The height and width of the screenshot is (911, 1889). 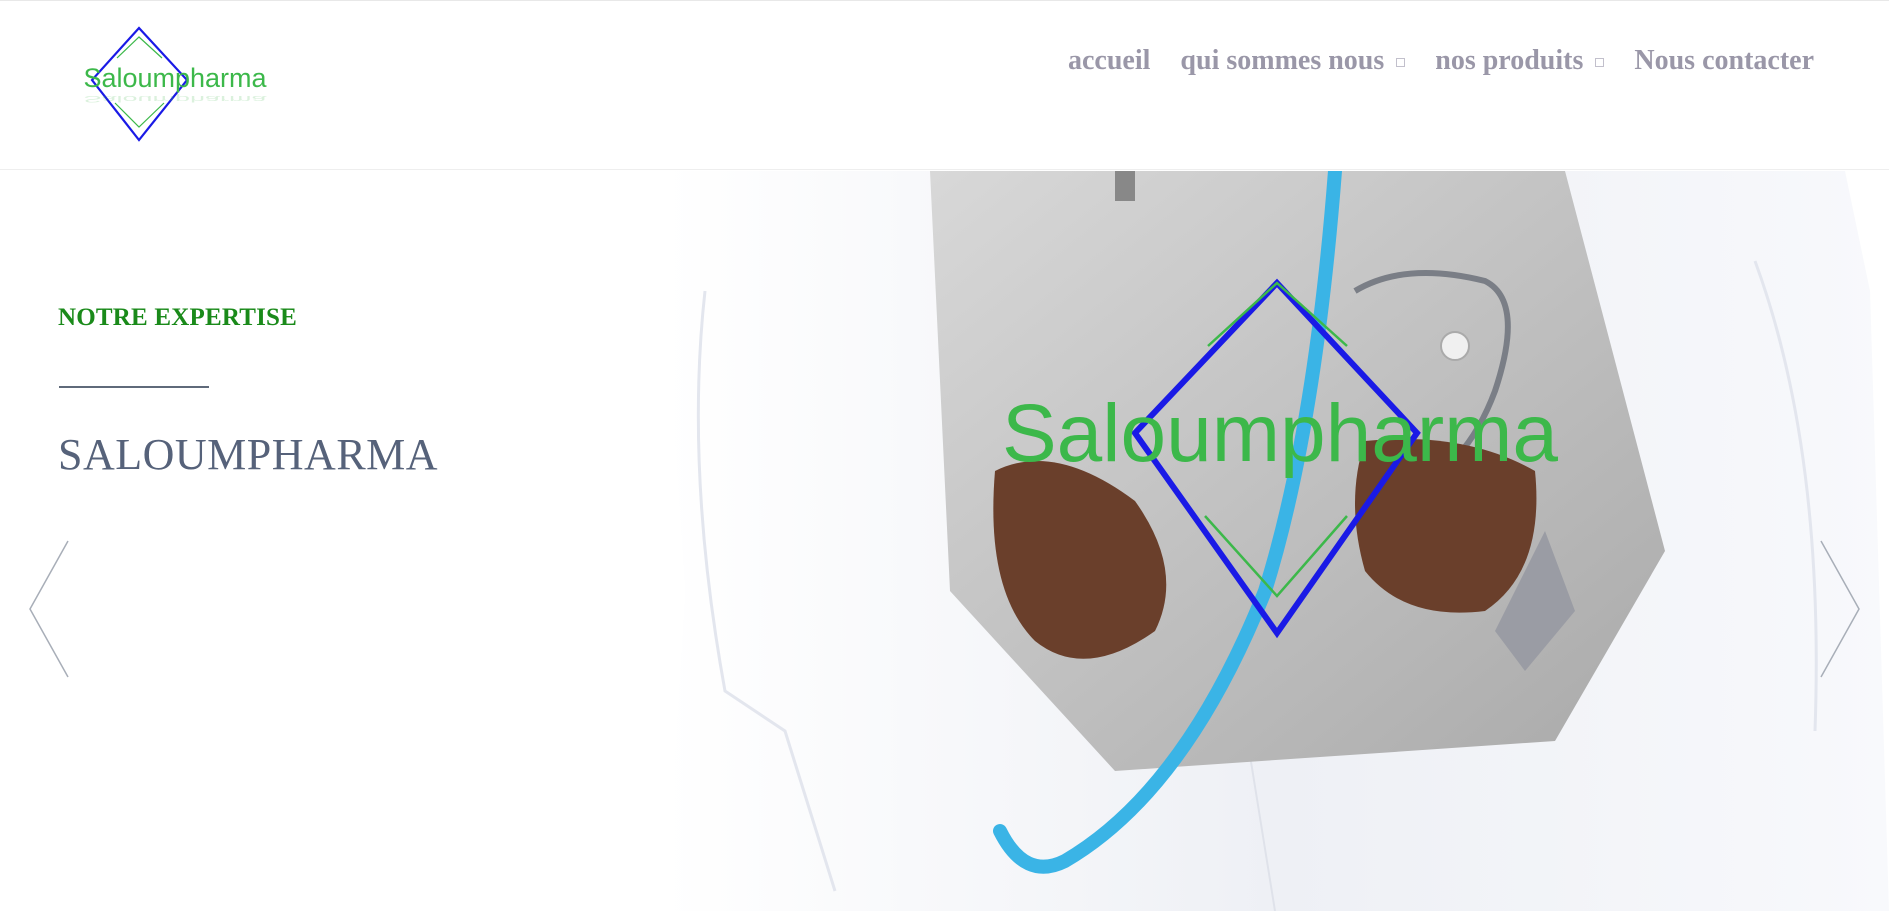 I want to click on nav-nous-contacter: Nous contacter, so click(x=1724, y=61).